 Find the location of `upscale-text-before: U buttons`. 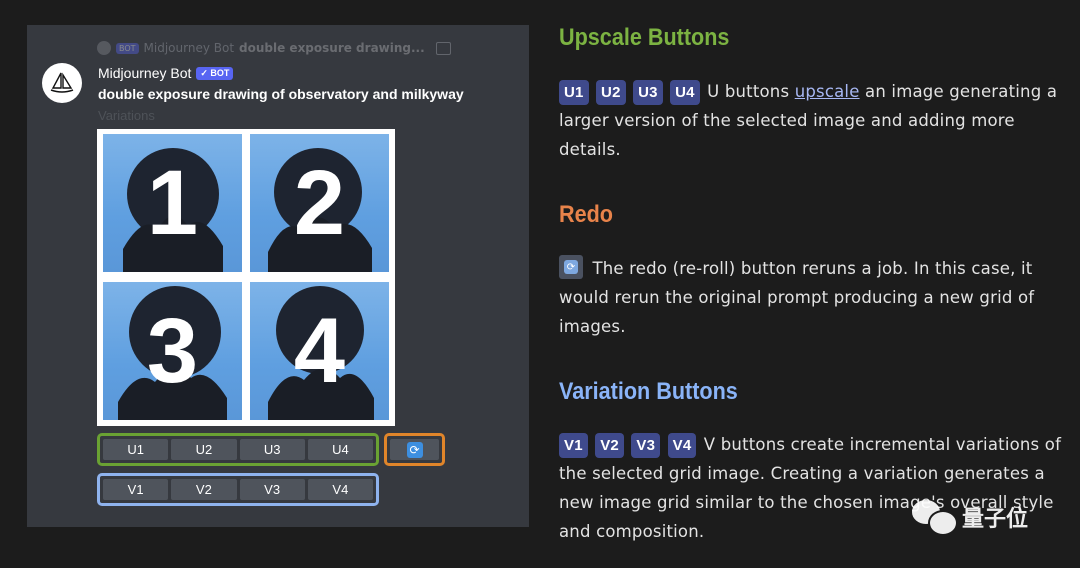

upscale-text-before: U buttons is located at coordinates (748, 91).